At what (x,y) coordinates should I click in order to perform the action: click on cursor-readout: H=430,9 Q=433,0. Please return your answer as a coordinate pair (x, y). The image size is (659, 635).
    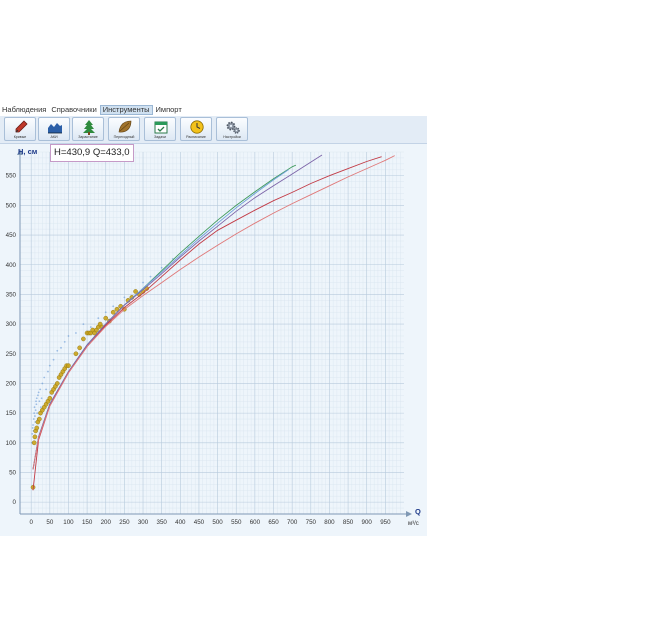
    Looking at the image, I should click on (92, 153).